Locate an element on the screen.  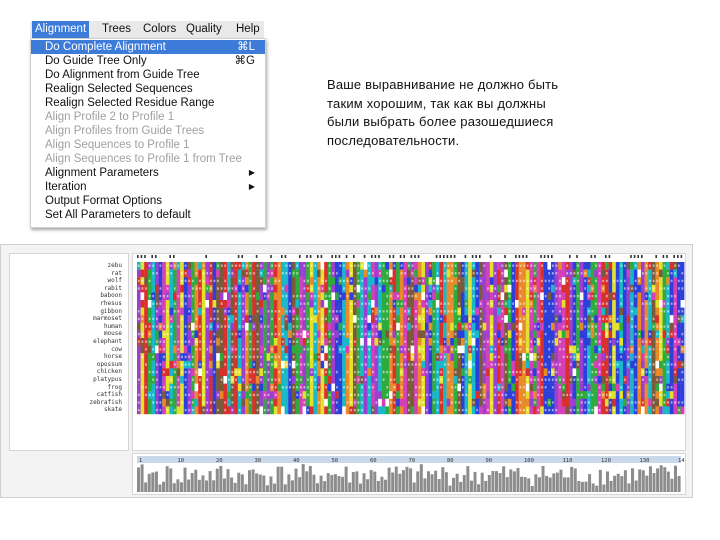
sequence-name: opossum is located at coordinates (109, 364).